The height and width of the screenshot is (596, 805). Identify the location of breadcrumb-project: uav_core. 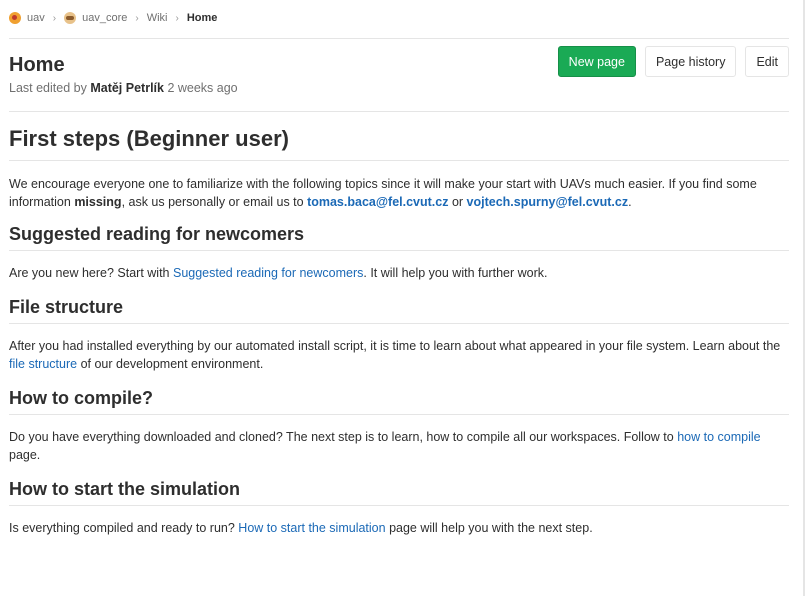
(95, 18).